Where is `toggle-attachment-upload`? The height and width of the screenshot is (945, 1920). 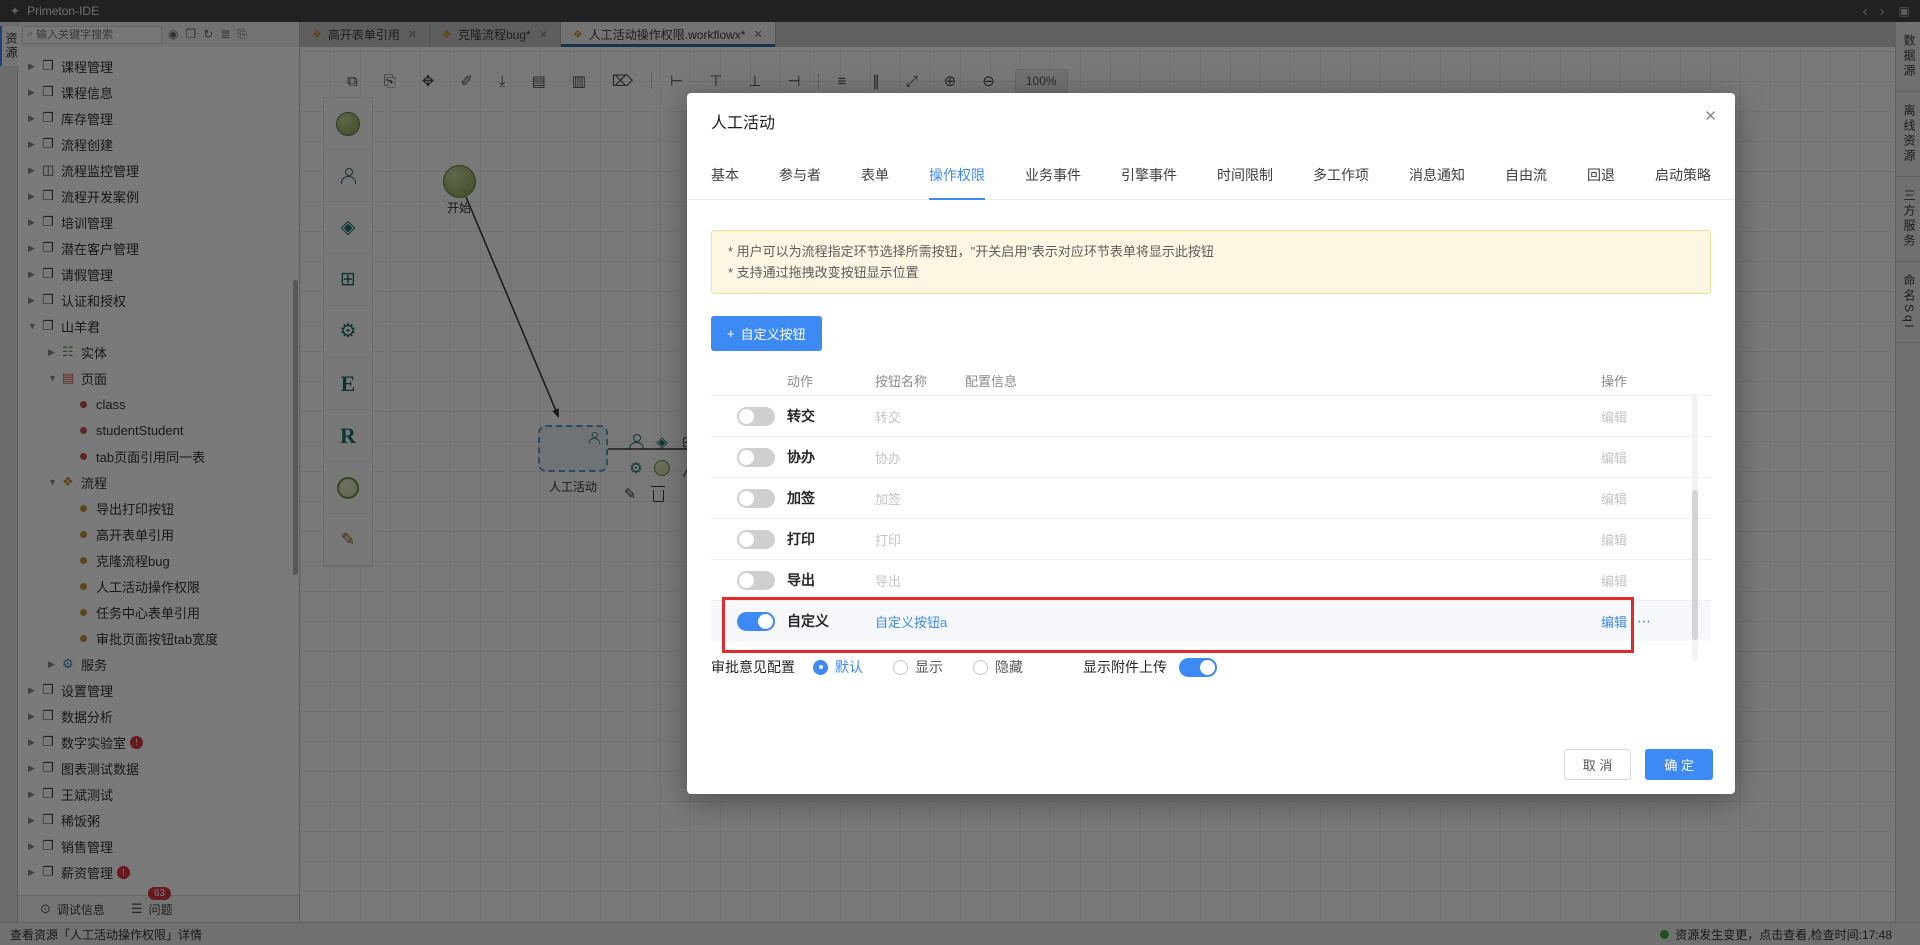 toggle-attachment-upload is located at coordinates (1198, 667).